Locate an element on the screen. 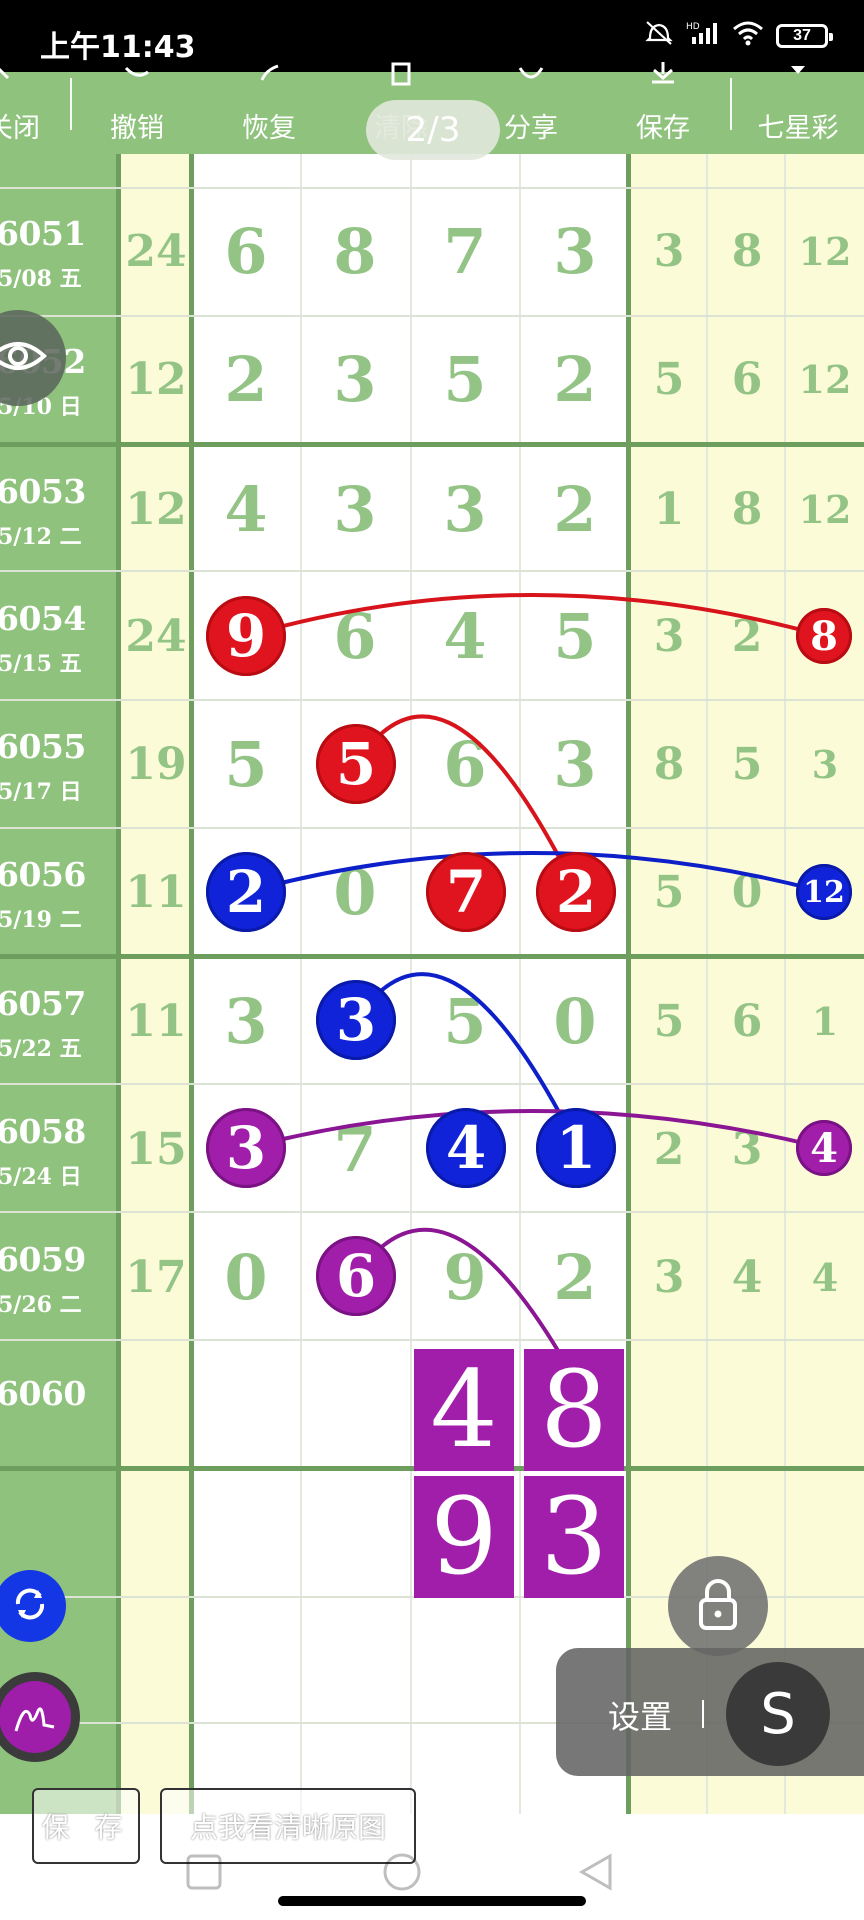 This screenshot has width=864, height=1920. period-number: 6057 is located at coordinates (43, 1003).